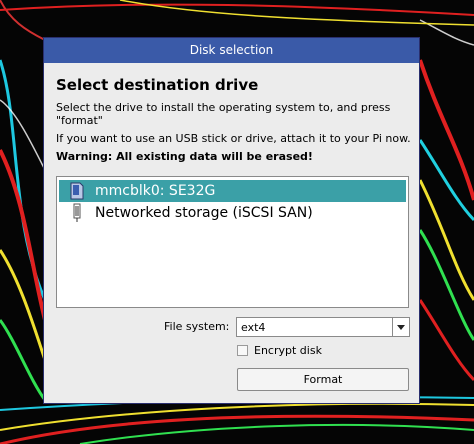 This screenshot has height=444, width=474. Describe the element at coordinates (400, 327) in the screenshot. I see `chevron-down-icon` at that location.